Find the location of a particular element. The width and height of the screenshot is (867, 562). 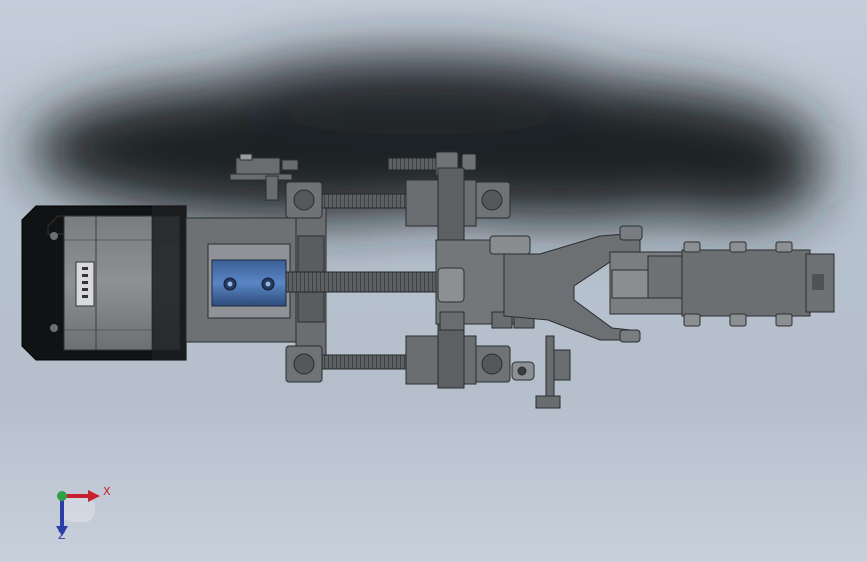

gripper-rail is located at coordinates (758, 284).